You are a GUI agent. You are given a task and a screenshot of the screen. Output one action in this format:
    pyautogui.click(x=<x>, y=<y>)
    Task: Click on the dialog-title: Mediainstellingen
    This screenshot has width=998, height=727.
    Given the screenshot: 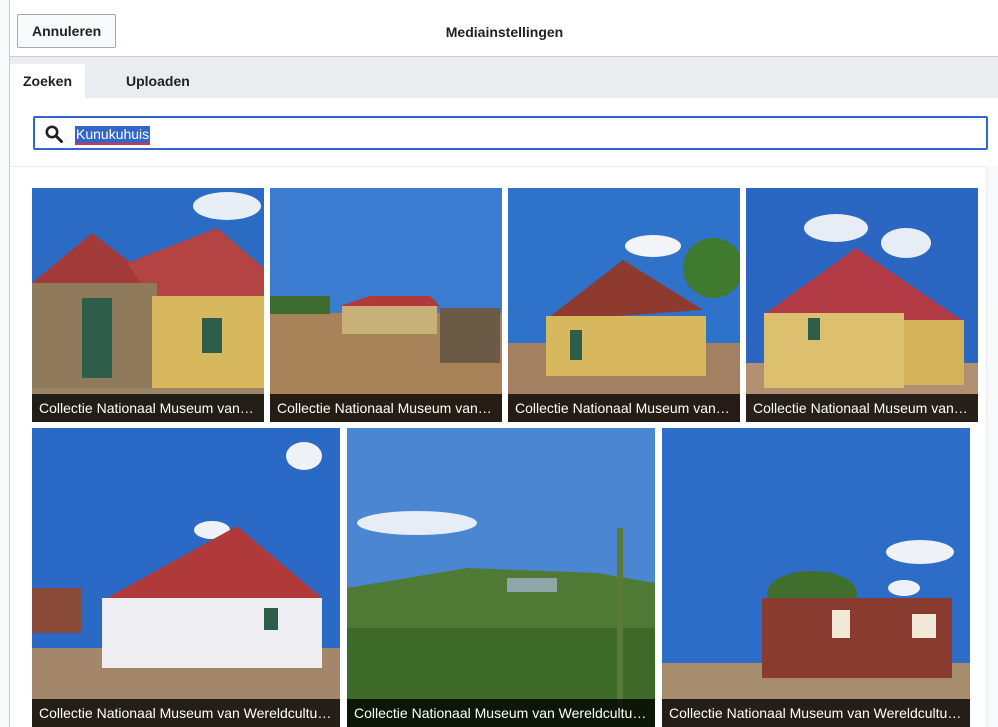 What is the action you would take?
    pyautogui.click(x=504, y=32)
    